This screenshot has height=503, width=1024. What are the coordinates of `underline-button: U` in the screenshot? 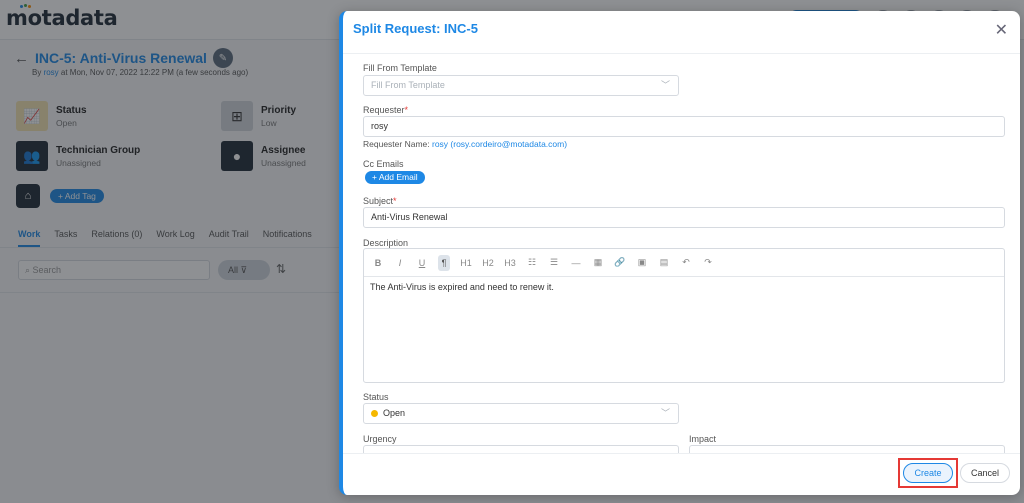 It's located at (422, 263).